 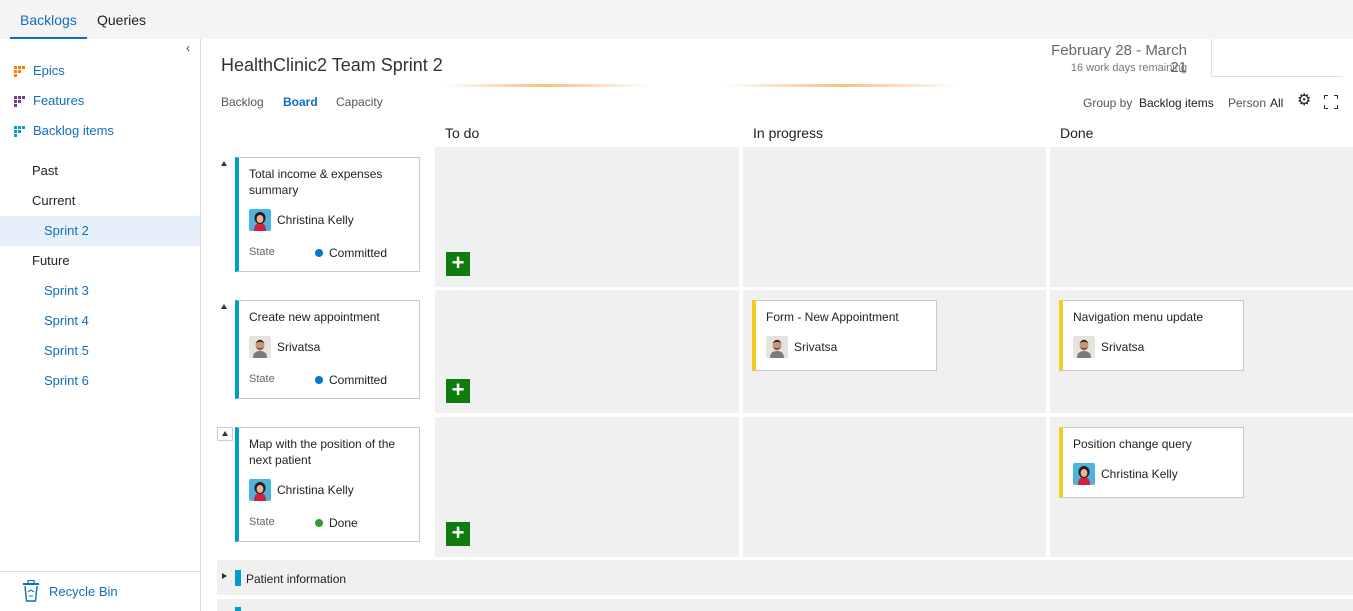 I want to click on features-icon, so click(x=20, y=101).